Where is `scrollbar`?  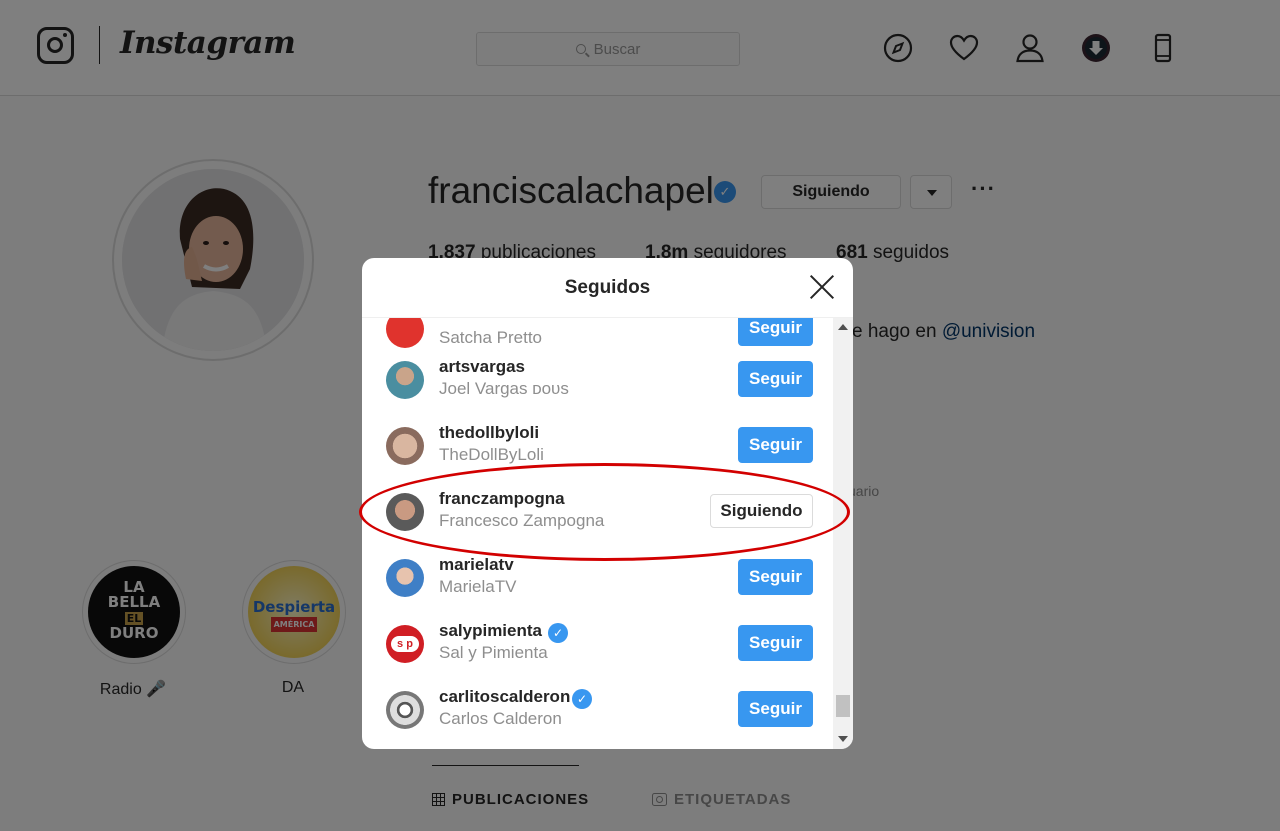 scrollbar is located at coordinates (843, 533).